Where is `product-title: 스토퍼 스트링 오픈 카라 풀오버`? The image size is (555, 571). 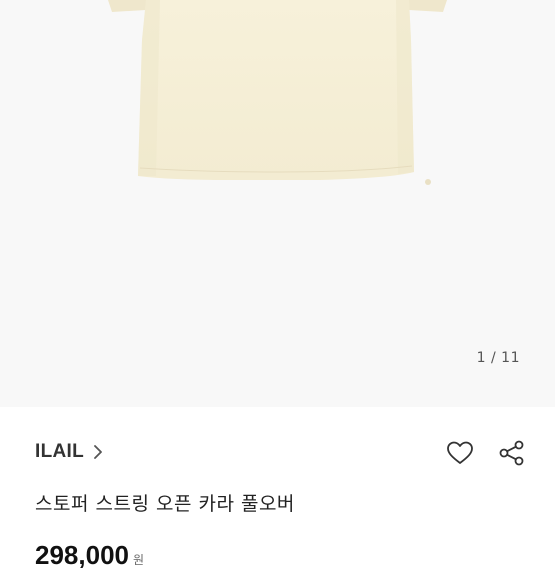
product-title: 스토퍼 스트링 오픈 카라 풀오버 is located at coordinates (165, 504).